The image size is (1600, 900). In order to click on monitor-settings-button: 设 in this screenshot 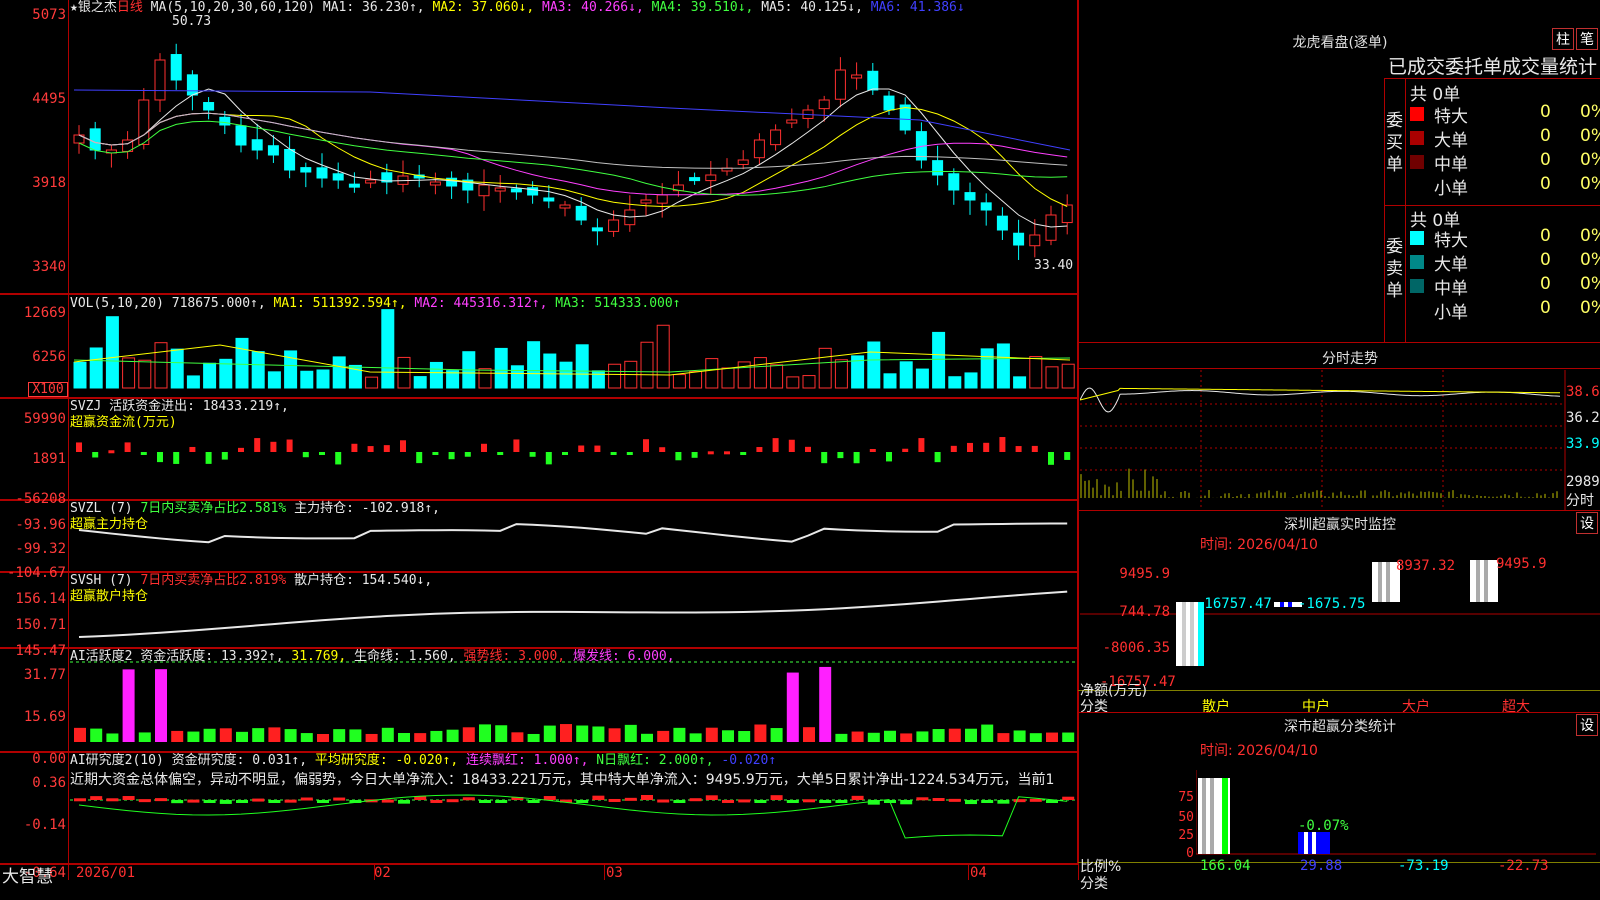, I will do `click(1587, 523)`.